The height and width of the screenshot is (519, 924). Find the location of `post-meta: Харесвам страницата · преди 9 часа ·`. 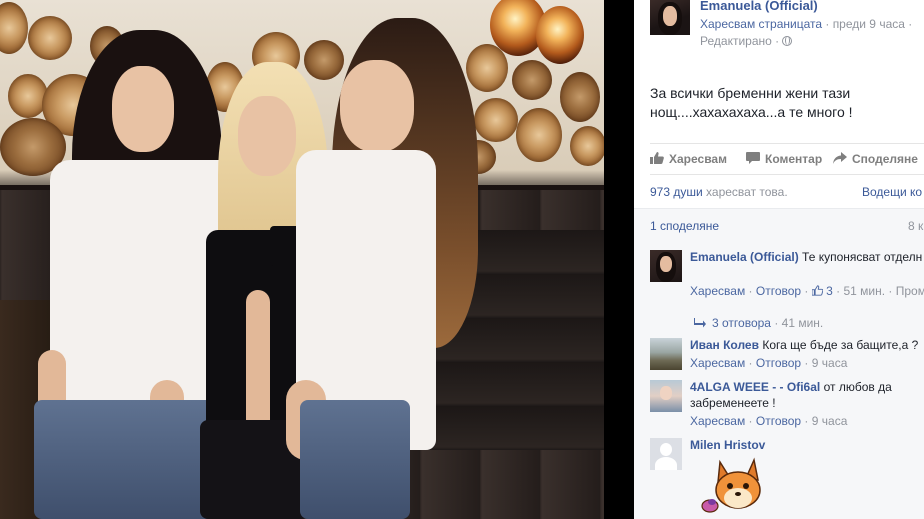

post-meta: Харесвам страницата · преди 9 часа · is located at coordinates (806, 24).